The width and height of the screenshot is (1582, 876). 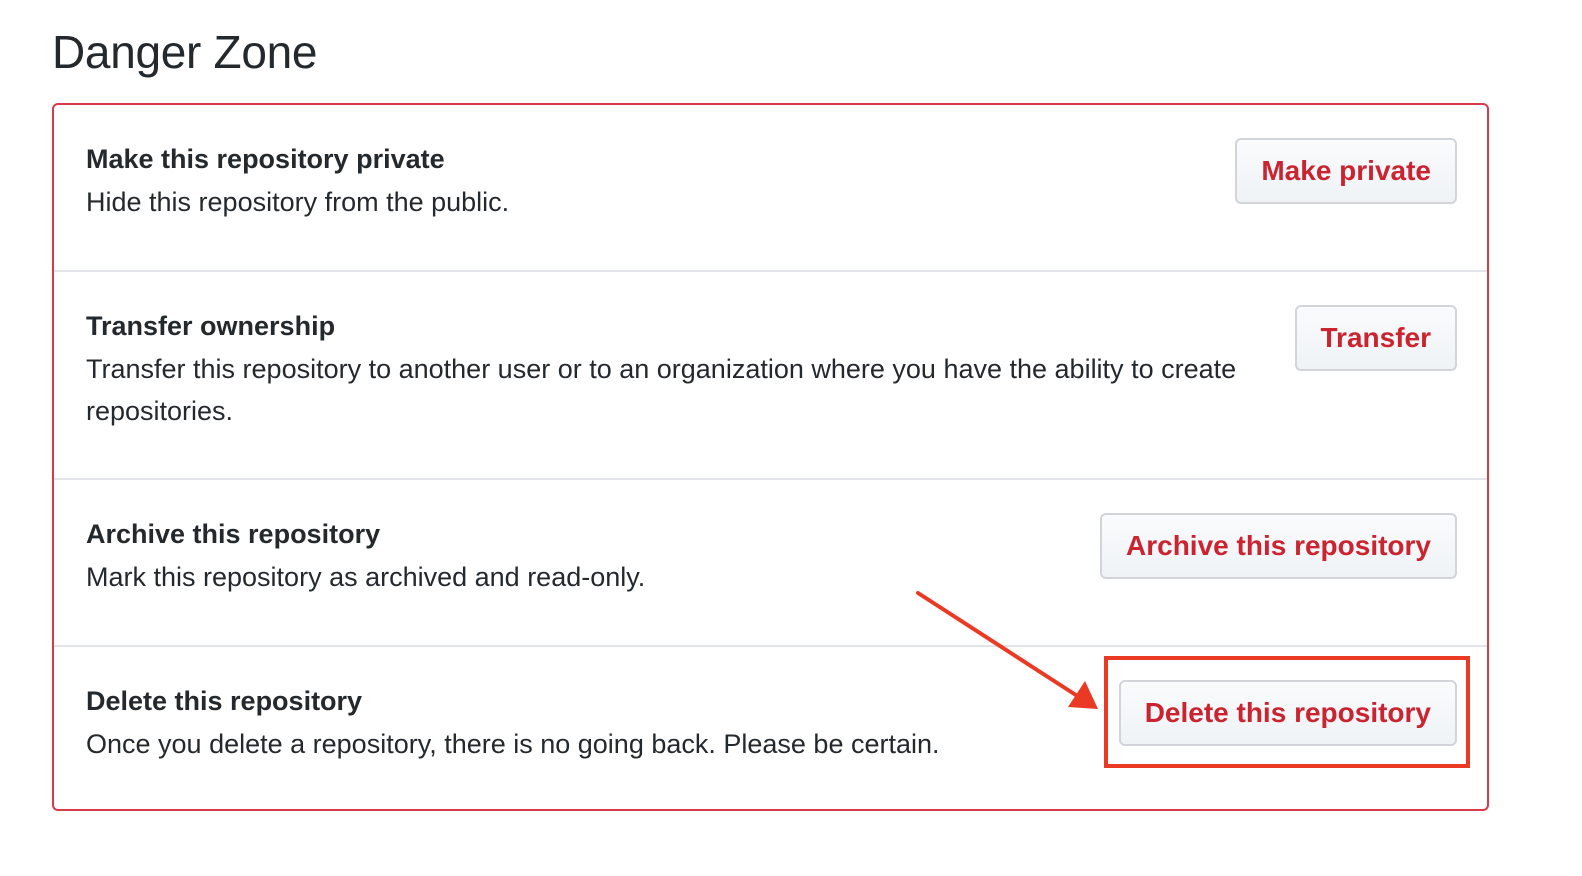 I want to click on row-title: Archive this repository, so click(x=233, y=534).